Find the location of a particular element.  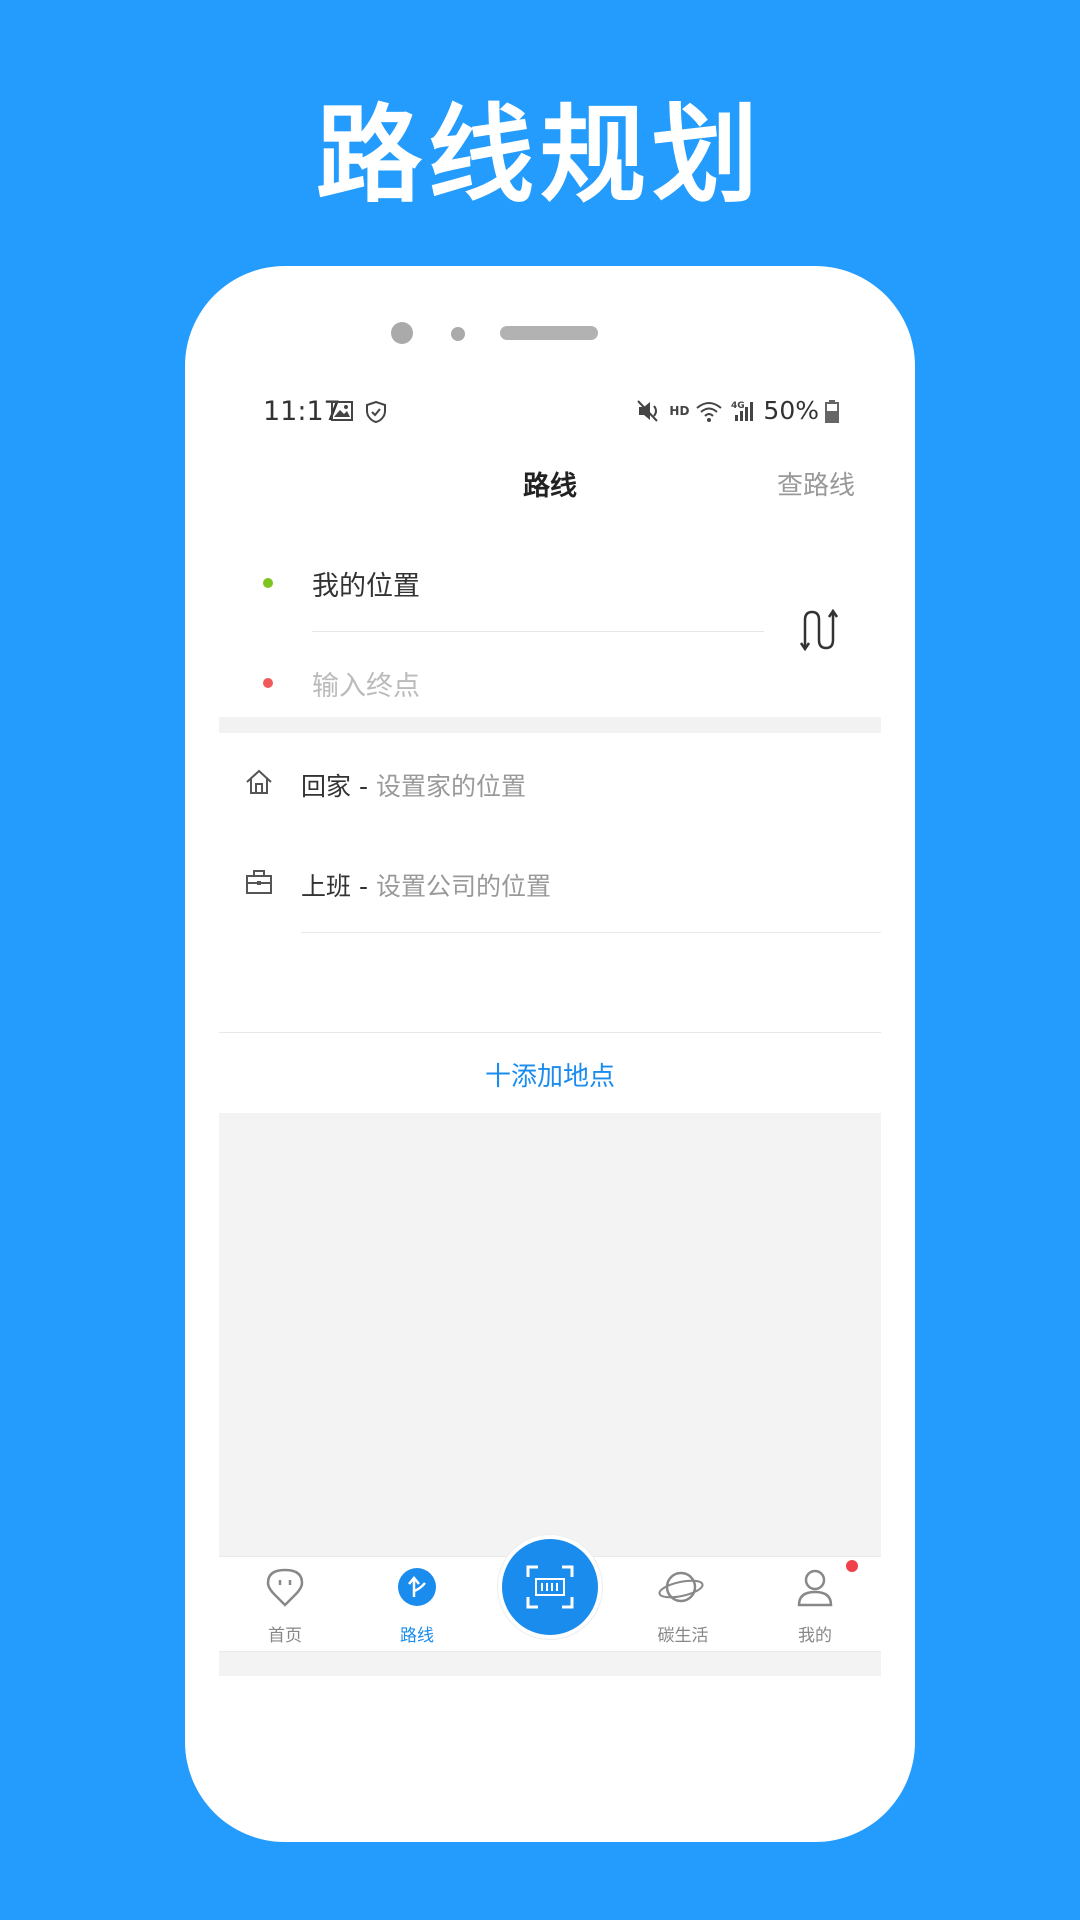

status-bar: 11:17 HD 4G 50% is located at coordinates (550, 414).